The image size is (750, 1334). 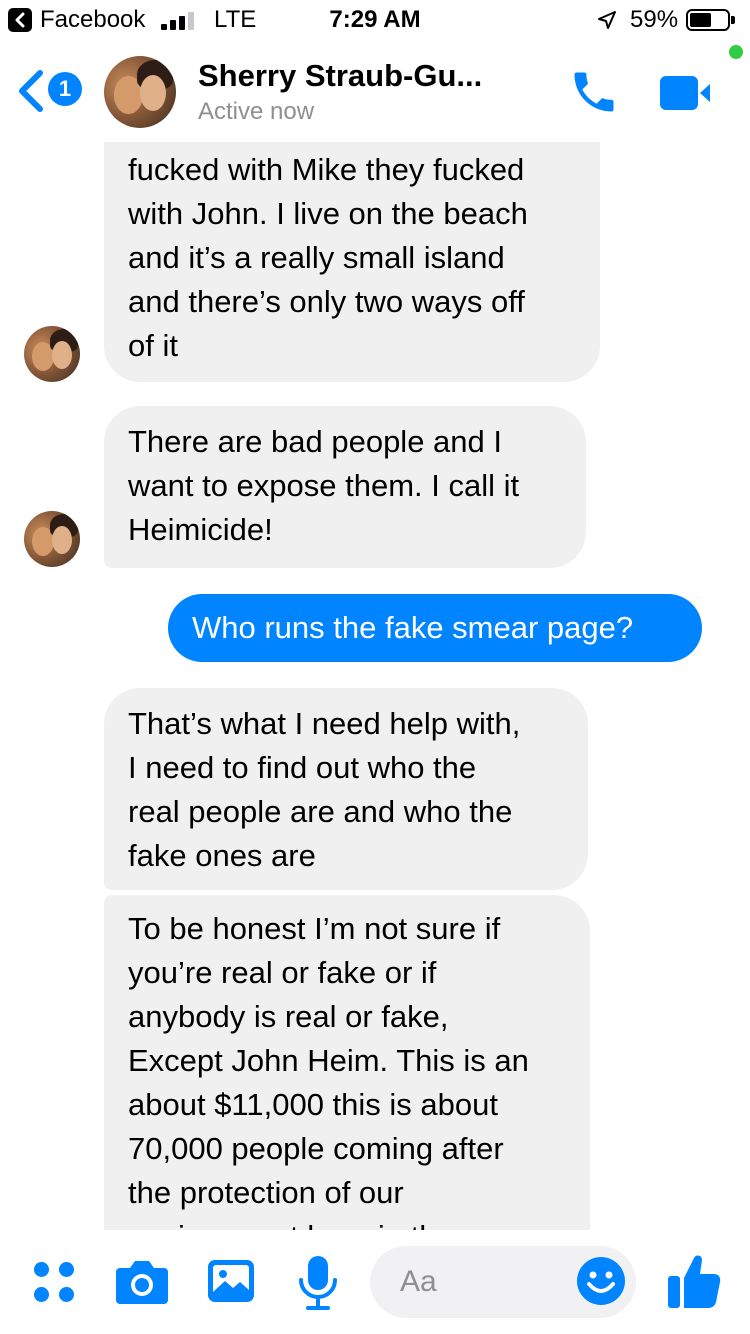 What do you see at coordinates (288, 1016) in the screenshot?
I see `message-line: anybody is real or fake,` at bounding box center [288, 1016].